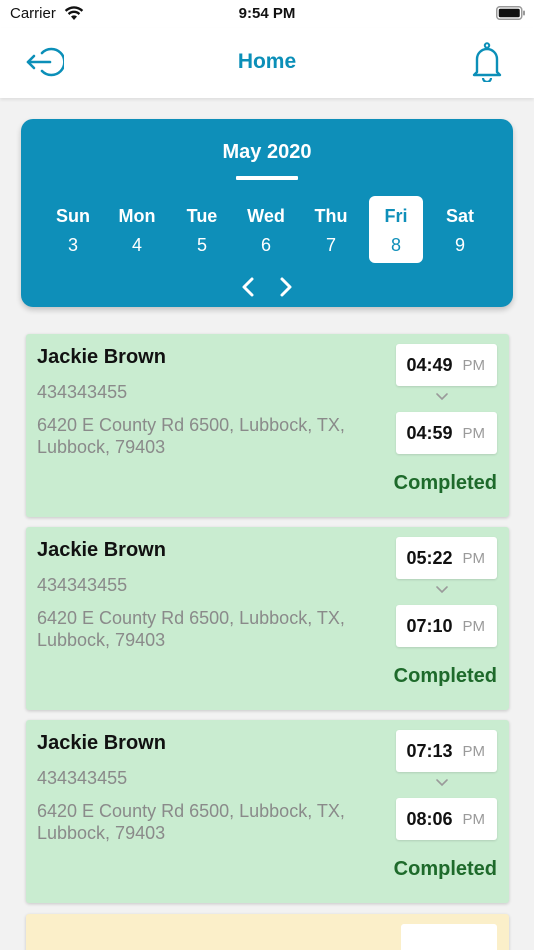 Image resolution: width=534 pixels, height=950 pixels. What do you see at coordinates (136, 245) in the screenshot?
I see `day-number: 4` at bounding box center [136, 245].